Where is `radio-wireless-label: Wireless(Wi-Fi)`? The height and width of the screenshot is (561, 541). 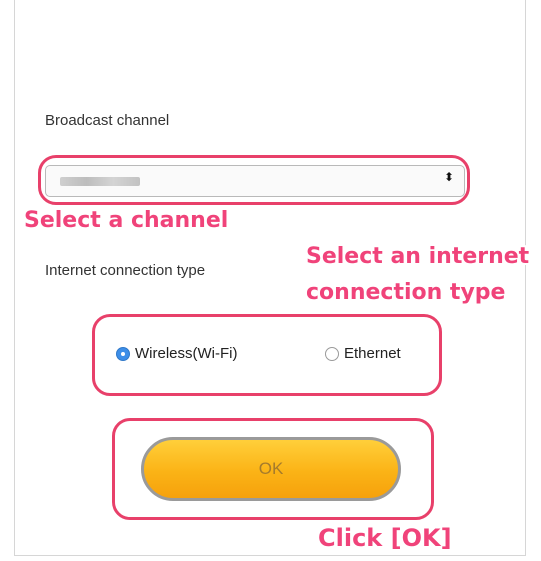
radio-wireless-label: Wireless(Wi-Fi) is located at coordinates (186, 353).